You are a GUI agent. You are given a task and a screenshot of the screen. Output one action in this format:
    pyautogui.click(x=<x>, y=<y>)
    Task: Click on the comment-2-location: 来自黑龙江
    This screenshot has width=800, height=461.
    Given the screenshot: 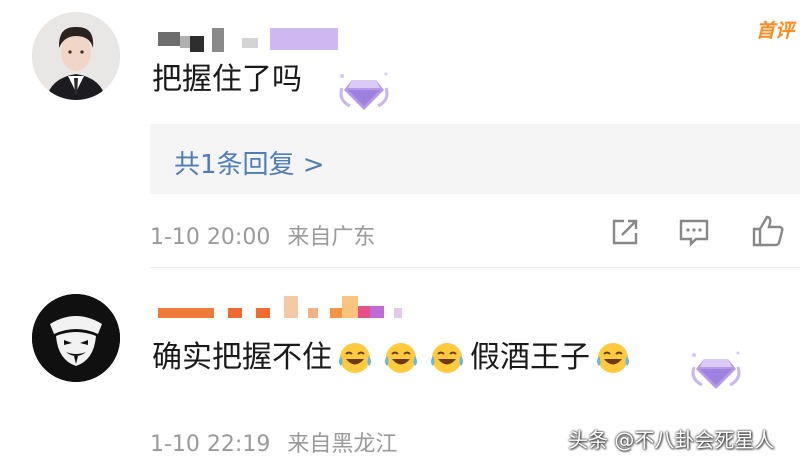 What is the action you would take?
    pyautogui.click(x=342, y=444)
    